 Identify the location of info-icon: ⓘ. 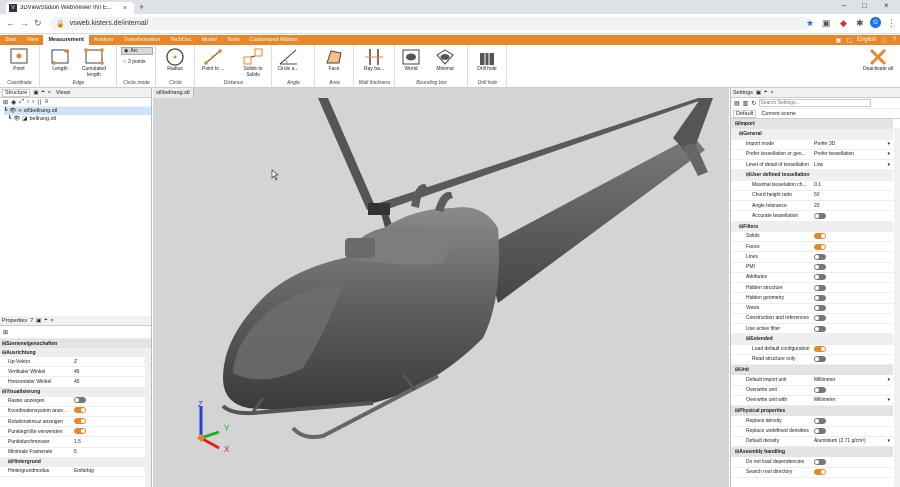
(885, 40).